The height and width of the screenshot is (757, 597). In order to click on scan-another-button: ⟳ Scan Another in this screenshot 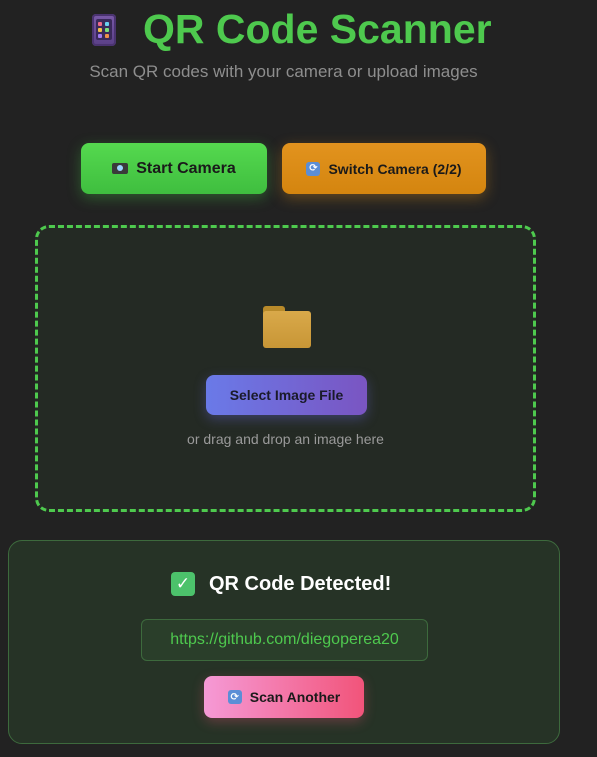, I will do `click(284, 697)`.